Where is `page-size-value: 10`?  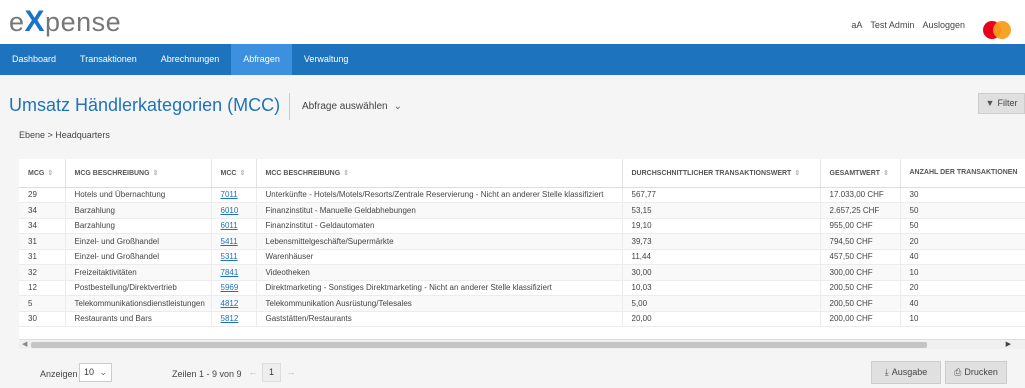 page-size-value: 10 is located at coordinates (89, 372).